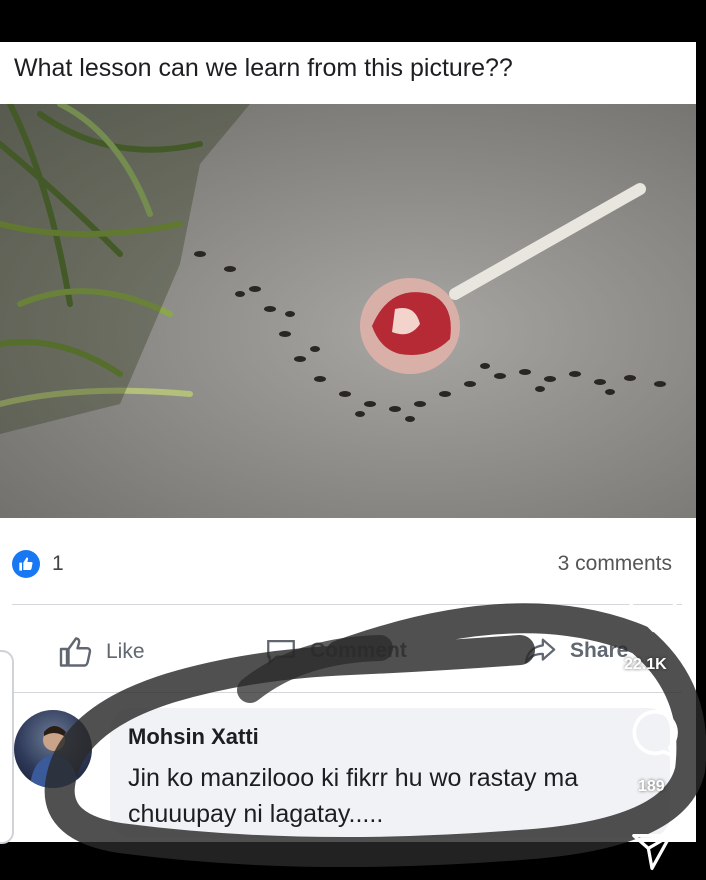  What do you see at coordinates (651, 786) in the screenshot?
I see `comments-overlay-count: 189` at bounding box center [651, 786].